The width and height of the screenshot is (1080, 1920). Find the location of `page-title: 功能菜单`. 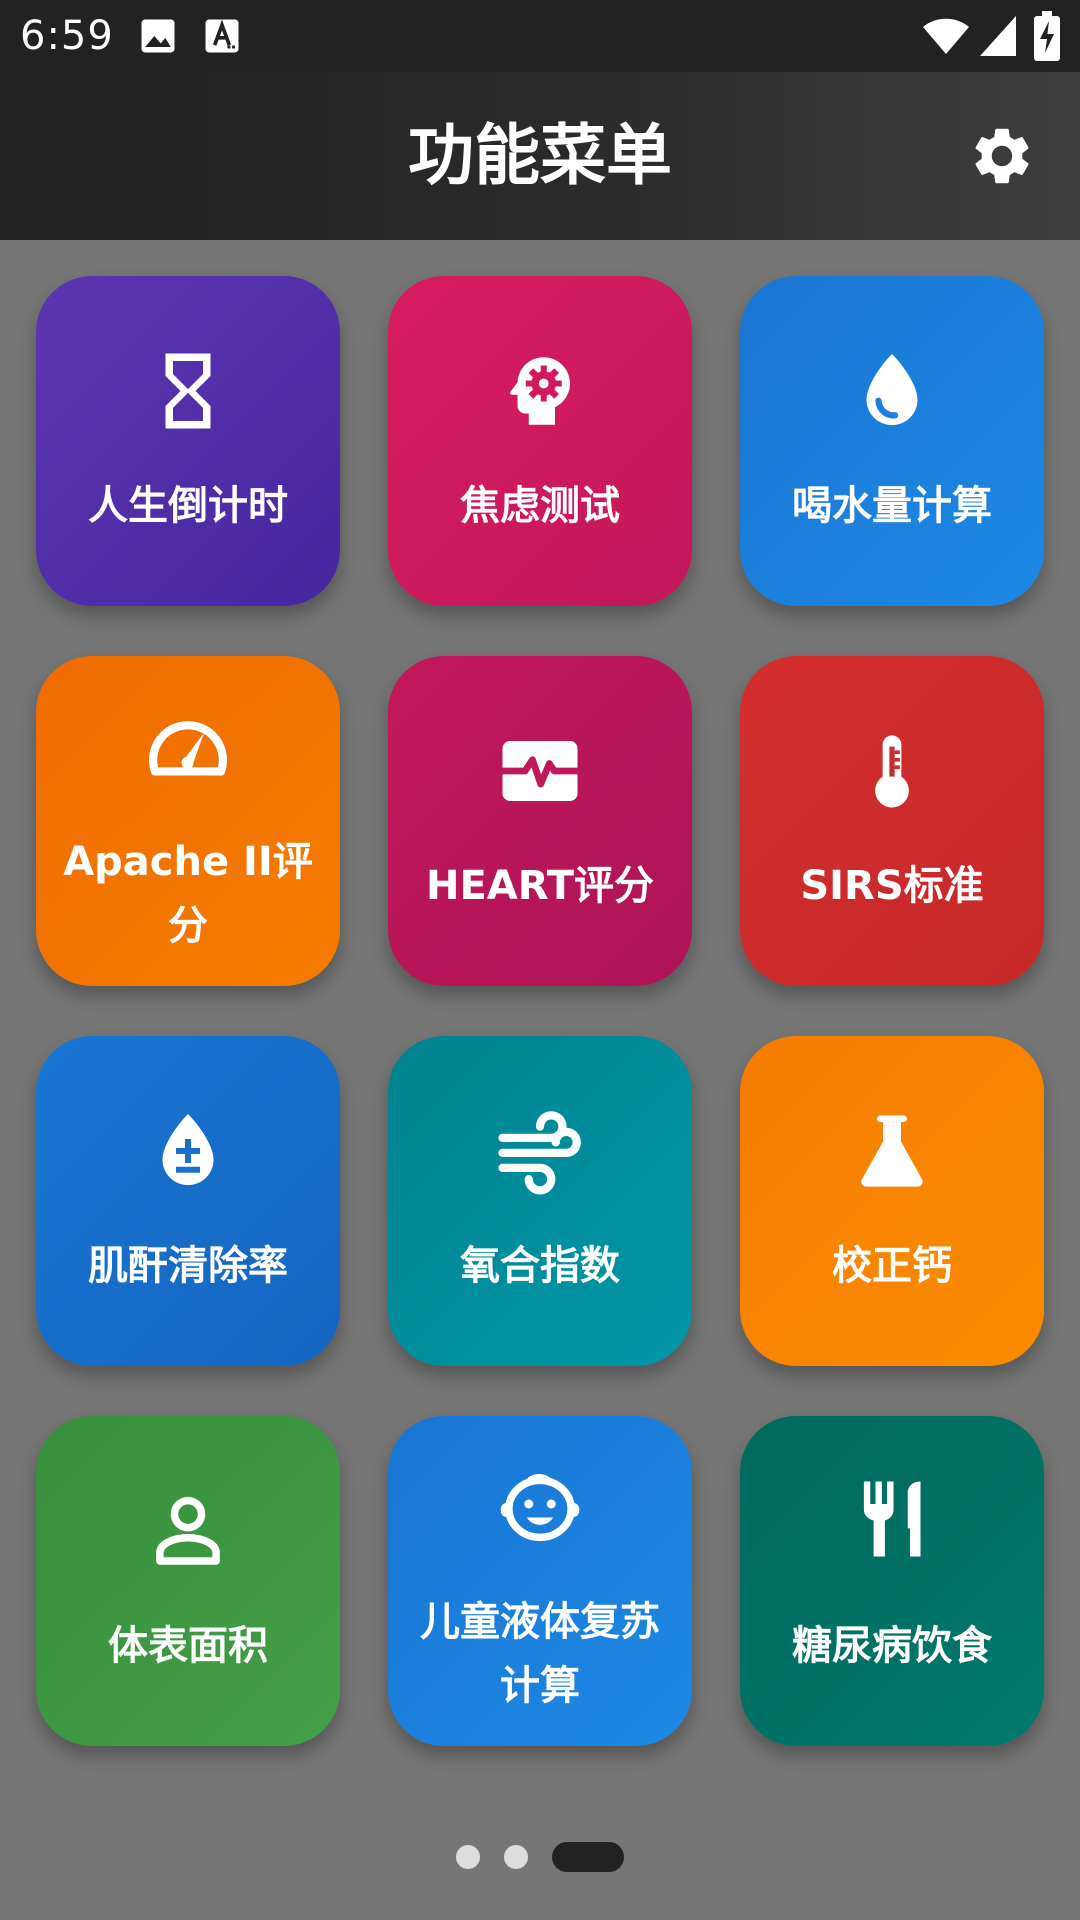

page-title: 功能菜单 is located at coordinates (540, 155).